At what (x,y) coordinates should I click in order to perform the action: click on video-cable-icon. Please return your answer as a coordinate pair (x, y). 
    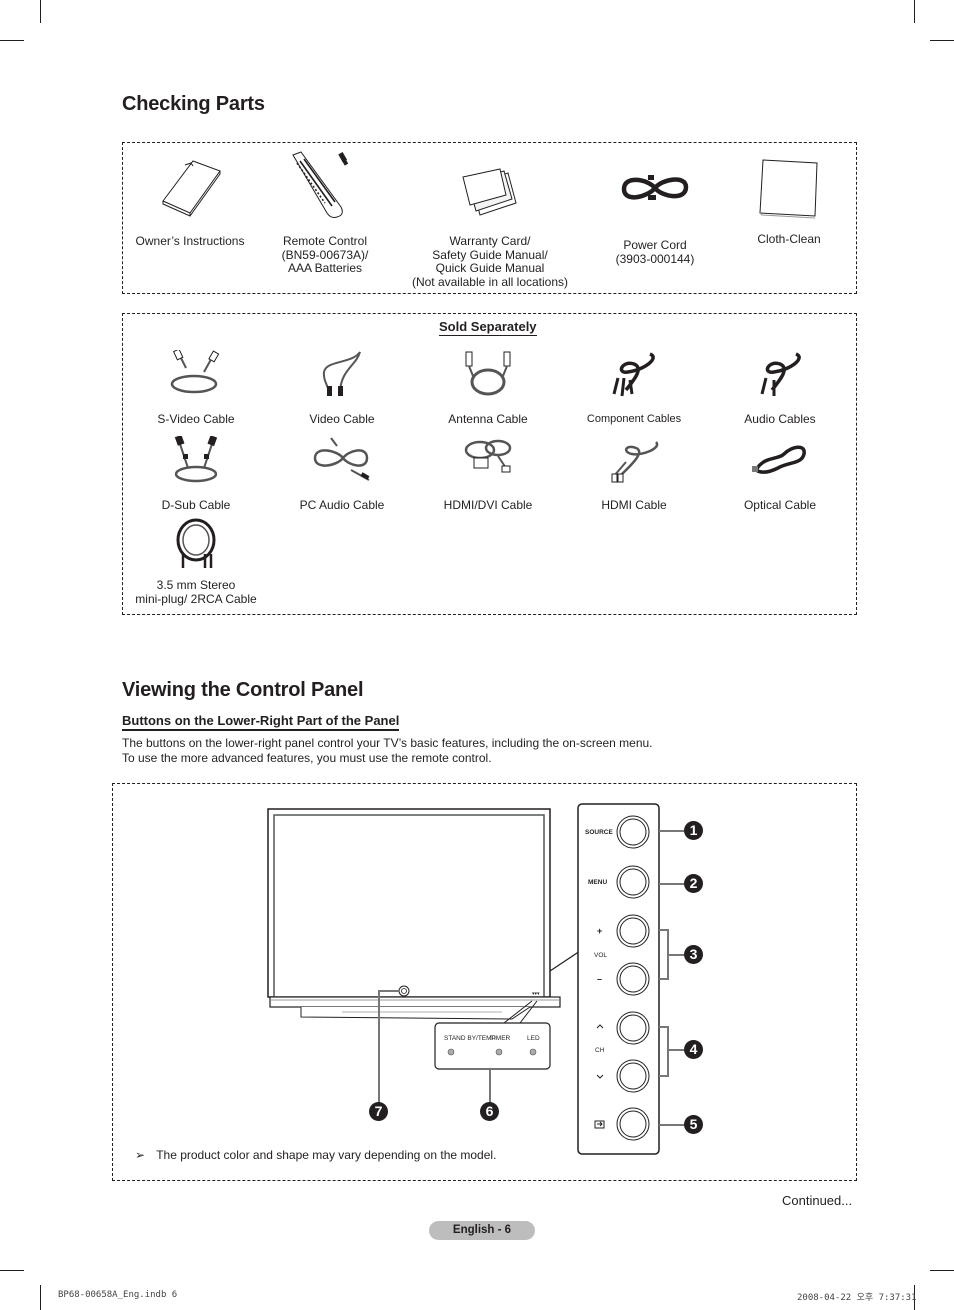
    Looking at the image, I should click on (341, 373).